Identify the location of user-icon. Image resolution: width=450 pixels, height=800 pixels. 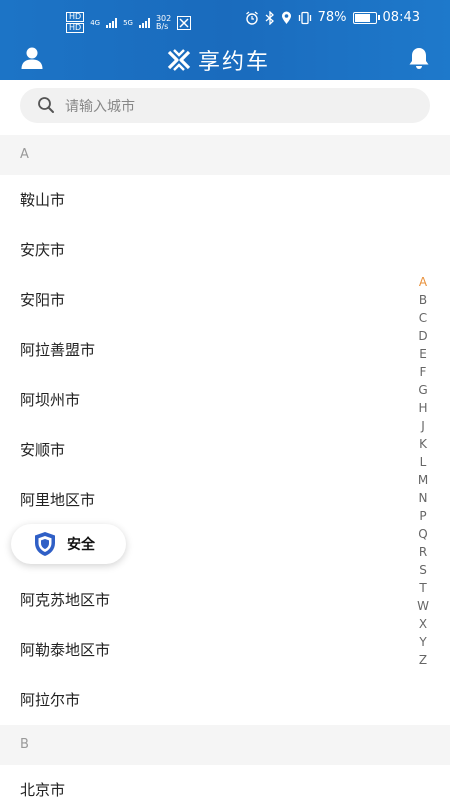
(32, 58).